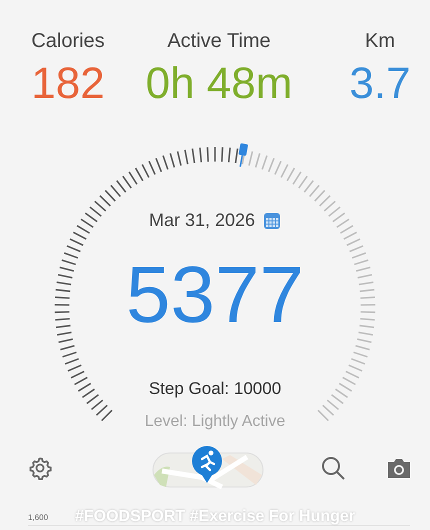 The image size is (430, 530). Describe the element at coordinates (215, 295) in the screenshot. I see `step-count: 5377` at that location.